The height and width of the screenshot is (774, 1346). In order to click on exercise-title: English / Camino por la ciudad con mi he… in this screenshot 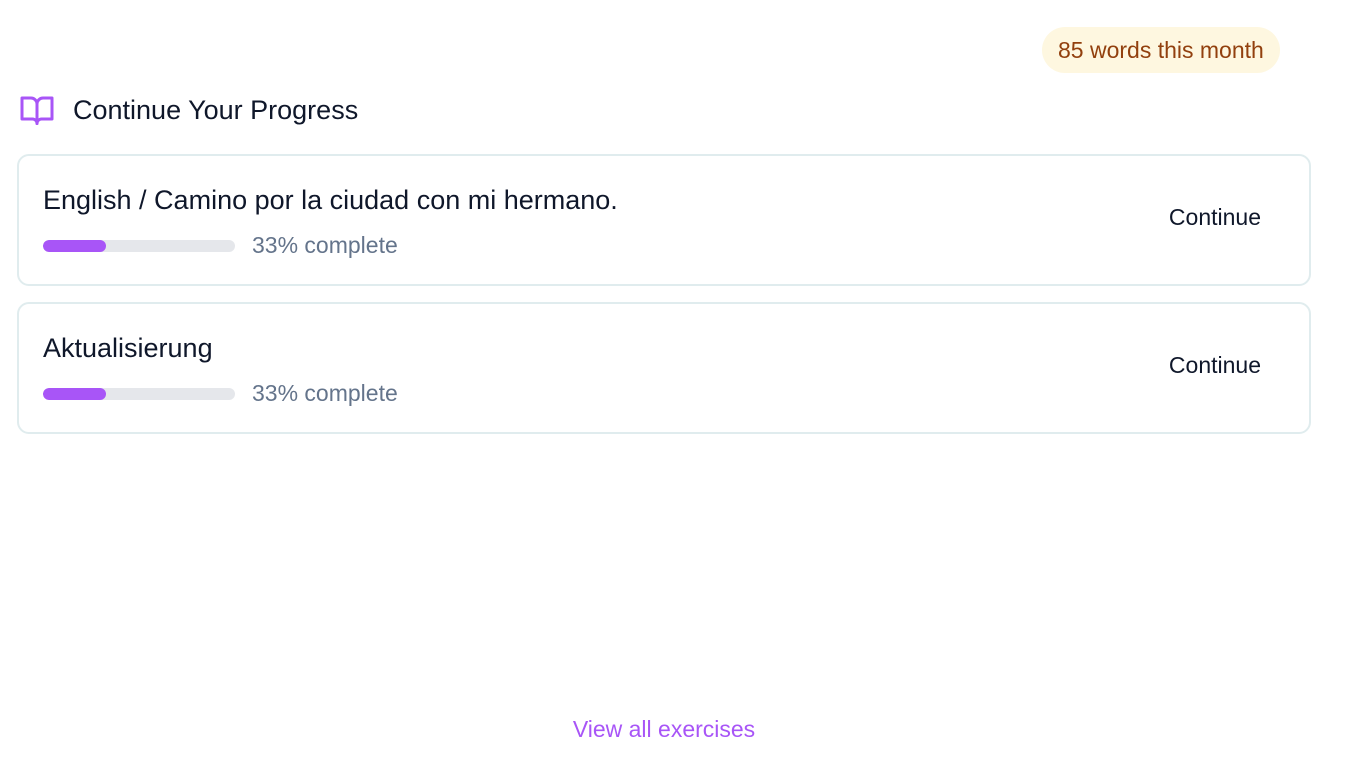, I will do `click(330, 200)`.